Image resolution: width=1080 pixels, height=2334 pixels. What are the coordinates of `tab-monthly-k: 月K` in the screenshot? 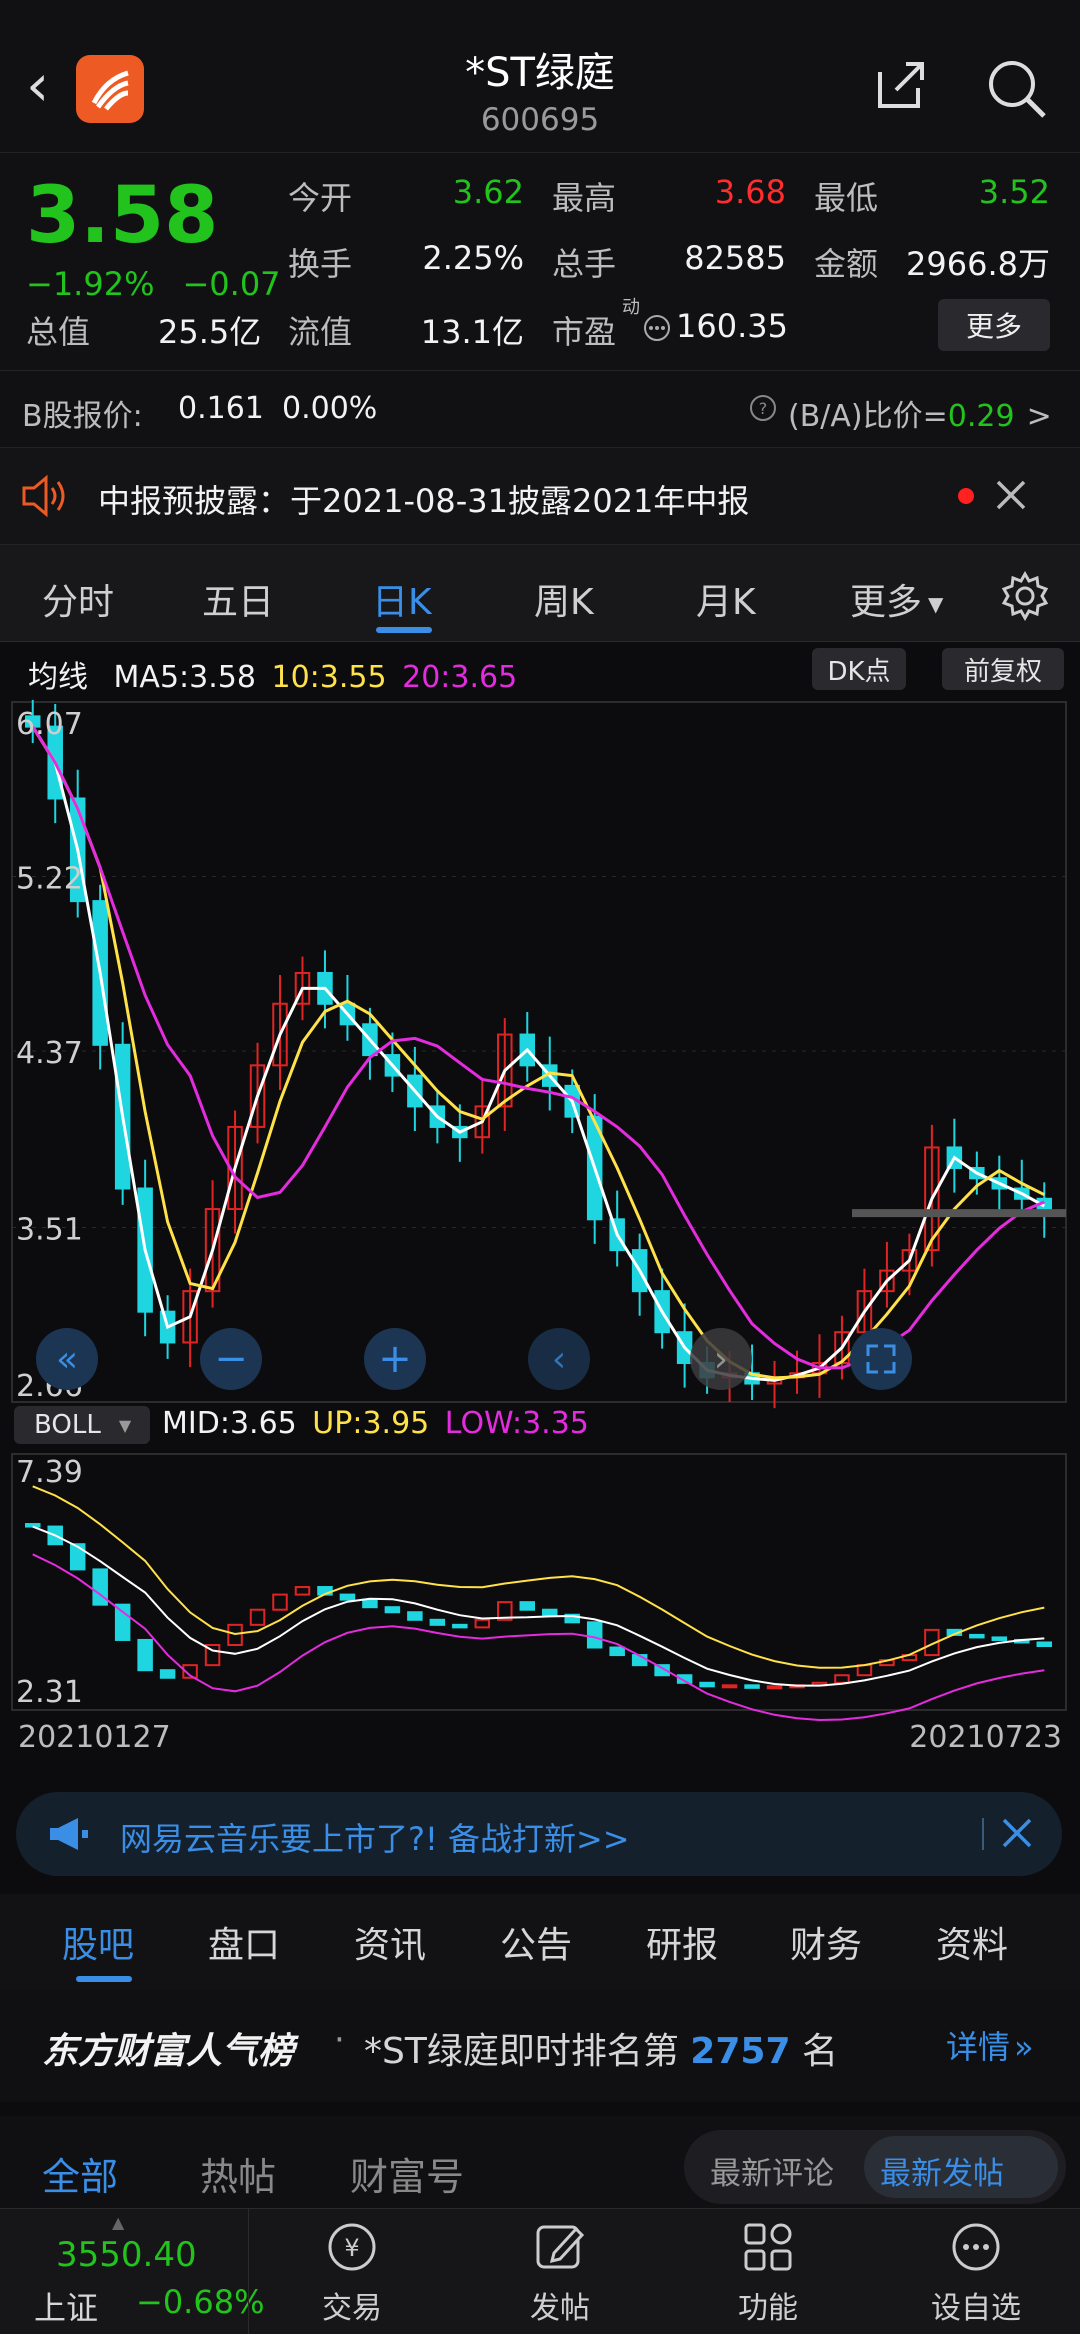 It's located at (726, 599).